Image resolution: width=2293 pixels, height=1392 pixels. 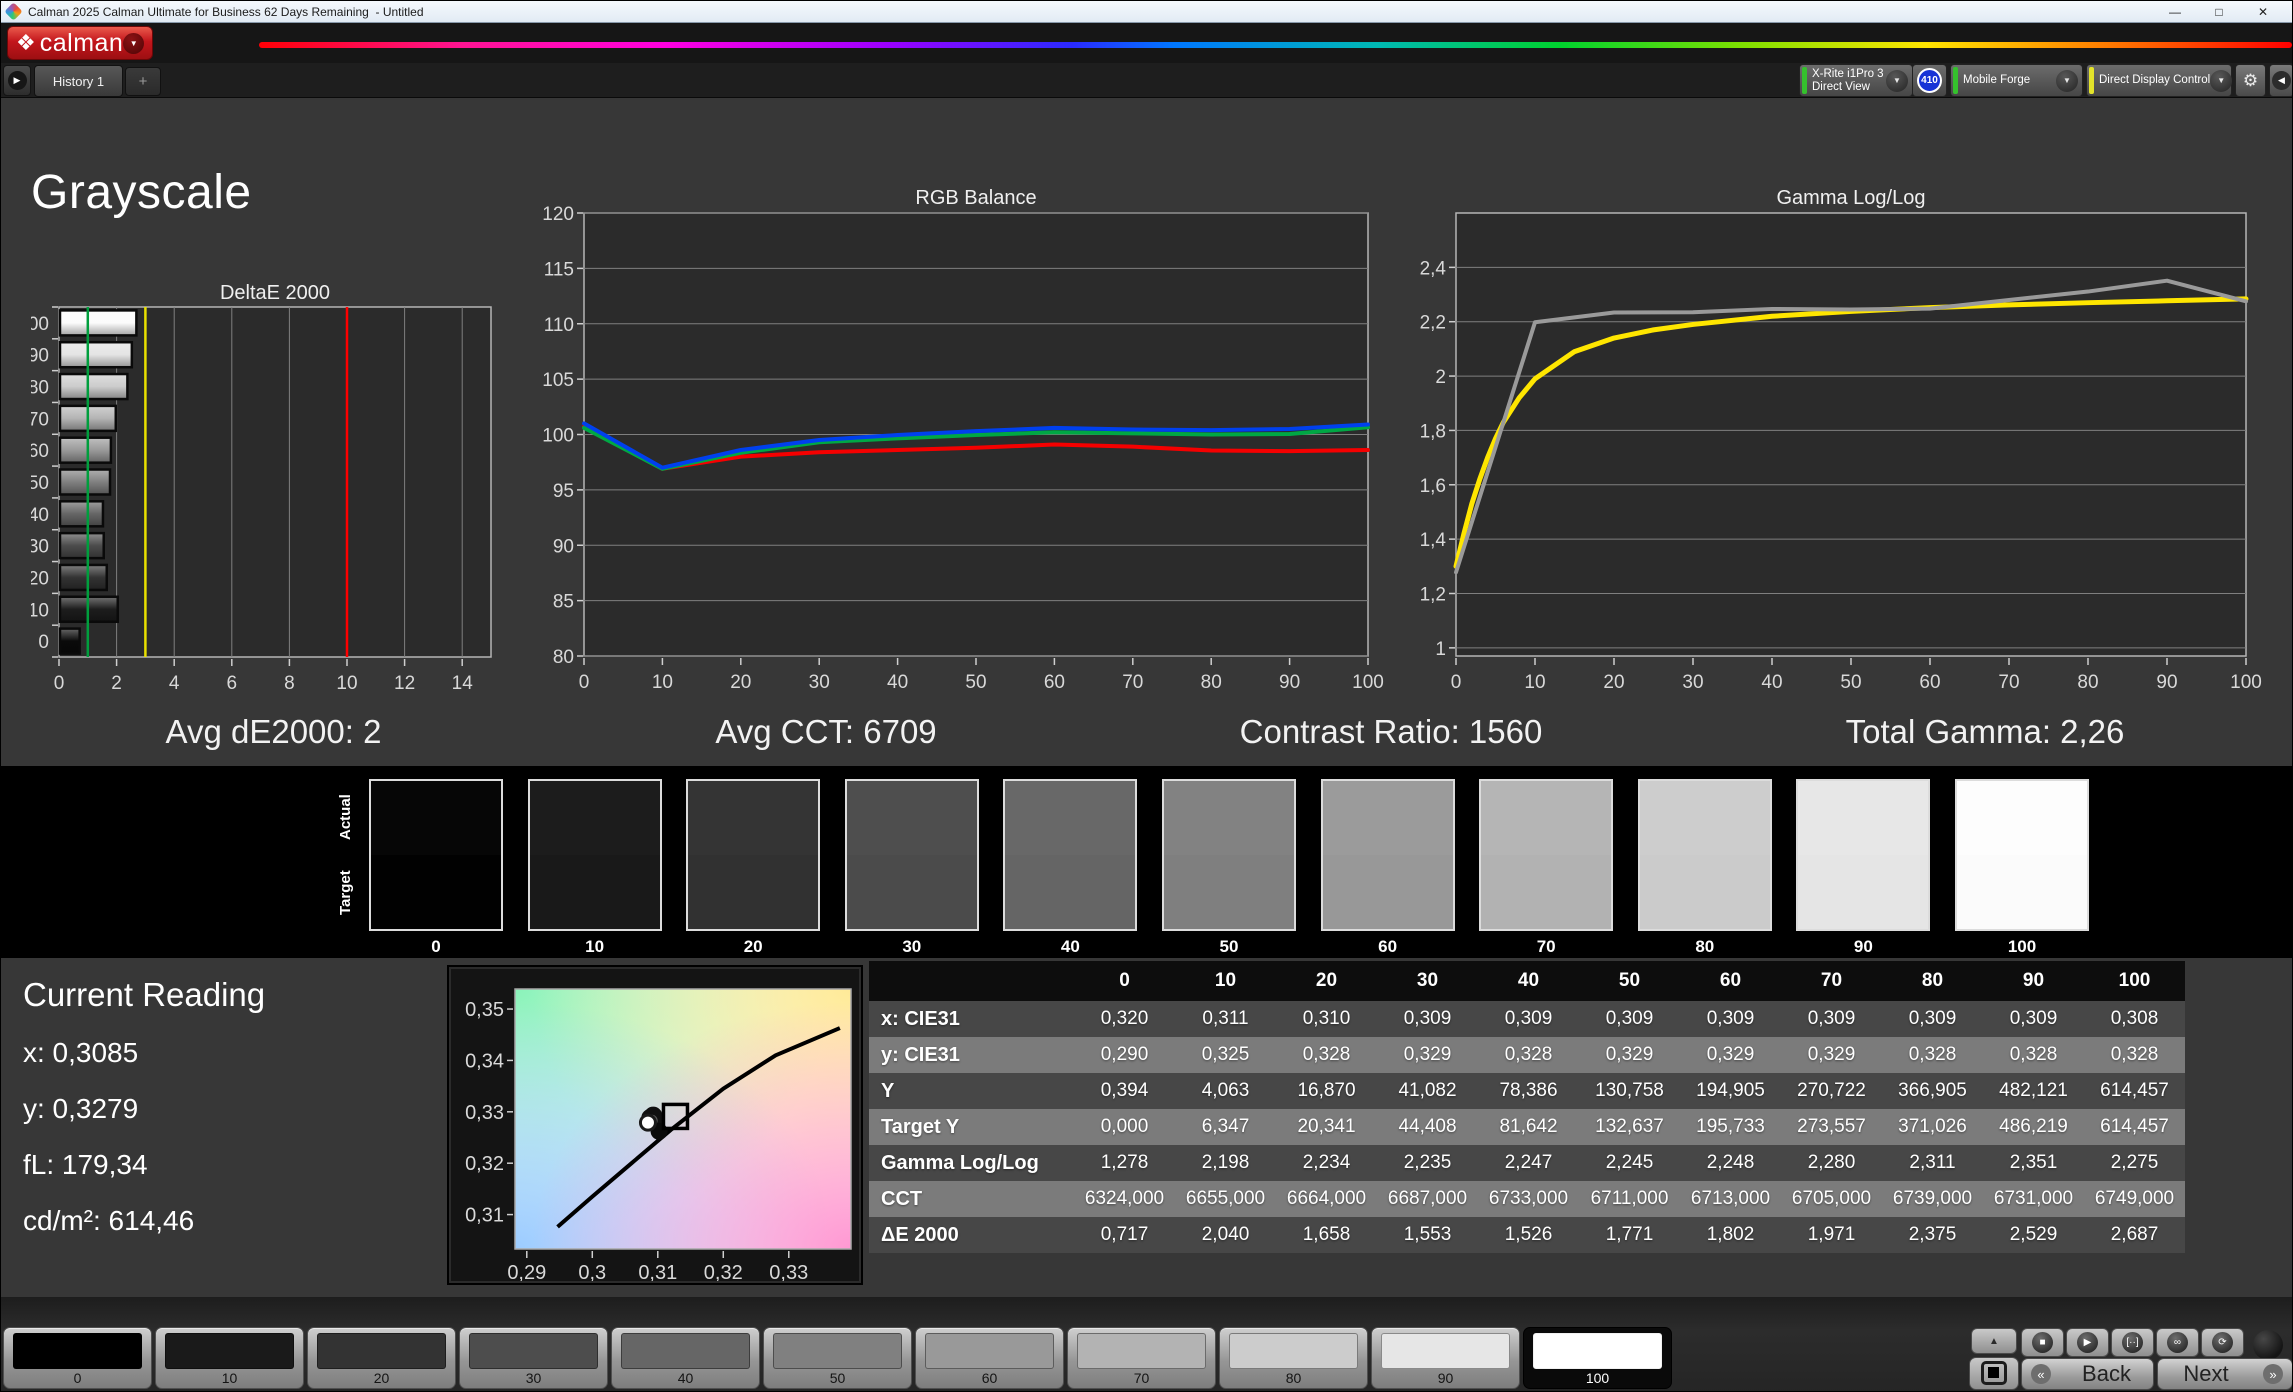 What do you see at coordinates (436, 946) in the screenshot?
I see `swatch-level-label: 0` at bounding box center [436, 946].